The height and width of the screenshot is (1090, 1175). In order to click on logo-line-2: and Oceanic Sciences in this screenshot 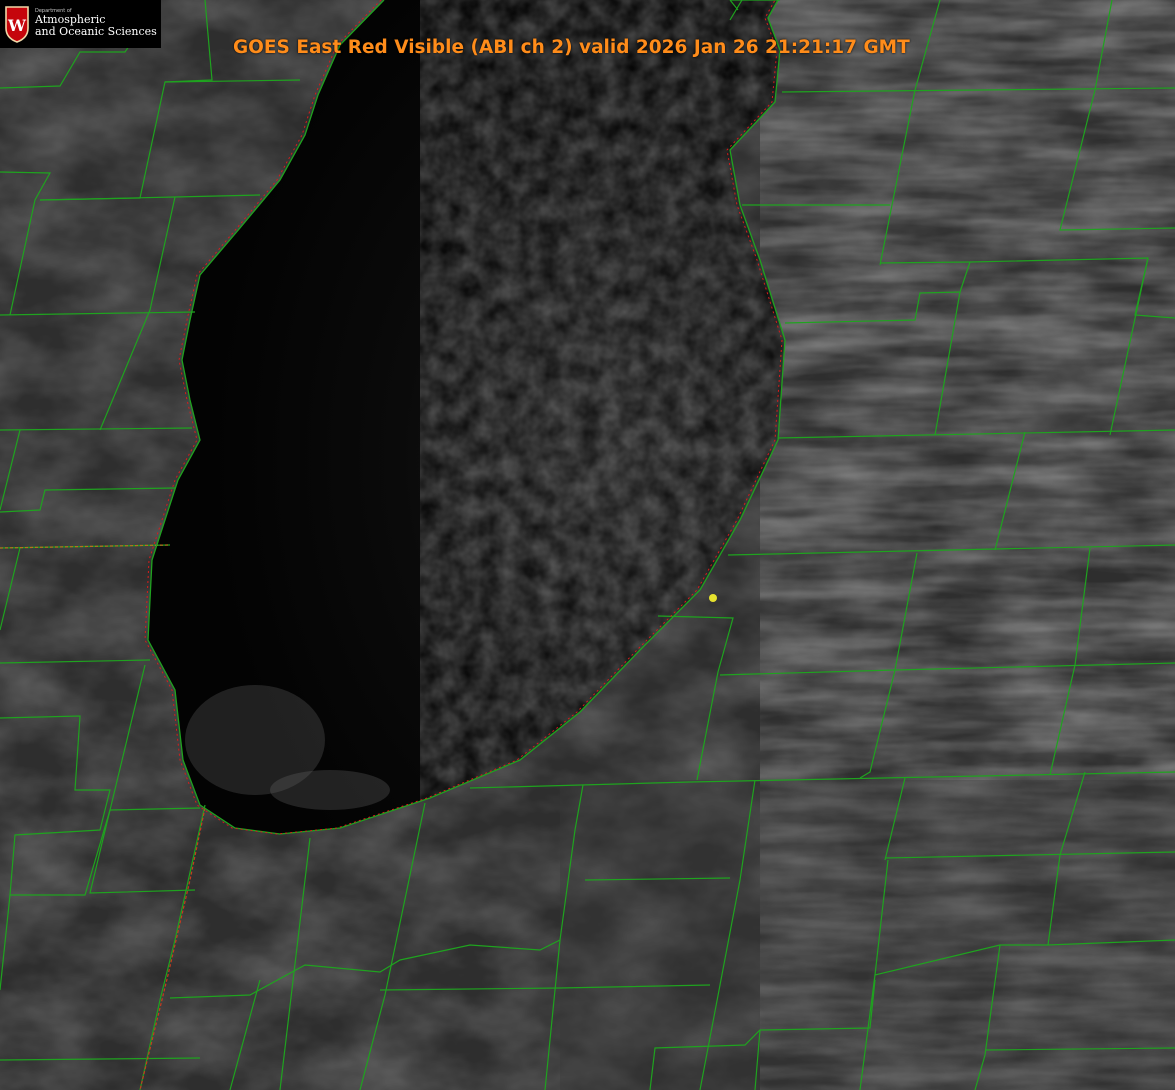, I will do `click(96, 31)`.